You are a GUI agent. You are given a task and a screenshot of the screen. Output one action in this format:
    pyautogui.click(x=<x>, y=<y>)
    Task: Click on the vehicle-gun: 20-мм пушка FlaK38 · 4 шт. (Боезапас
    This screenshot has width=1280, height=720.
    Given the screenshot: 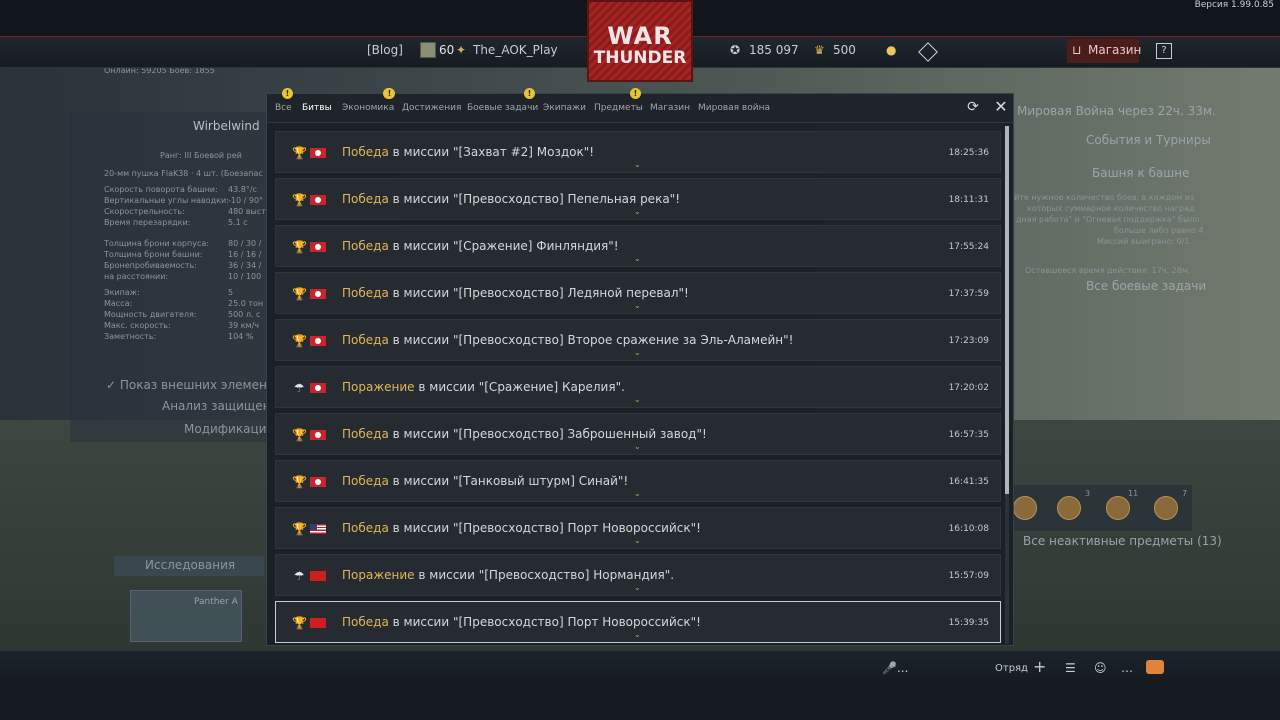 What is the action you would take?
    pyautogui.click(x=183, y=173)
    